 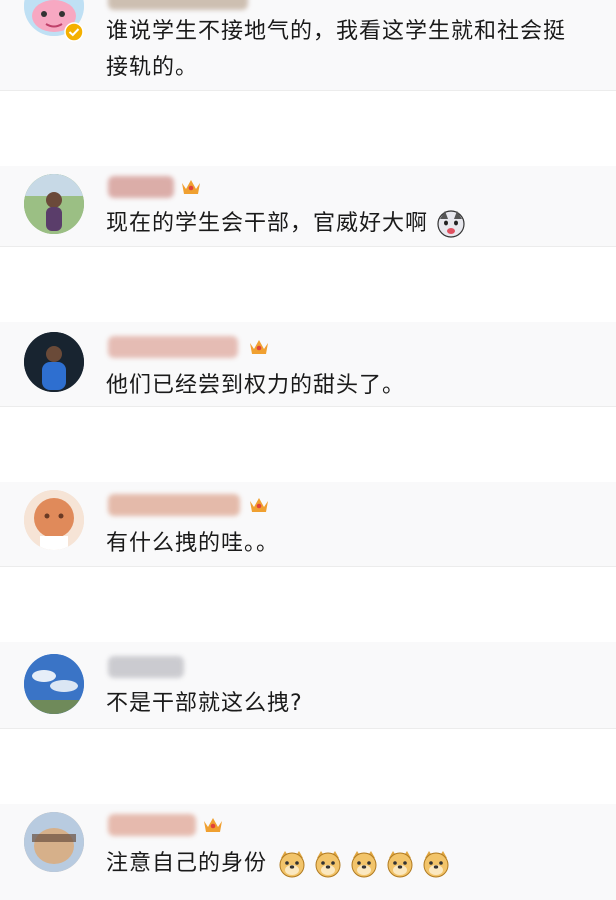 I want to click on comment-text: 现在的学生会干部，官威好大啊, so click(x=346, y=224).